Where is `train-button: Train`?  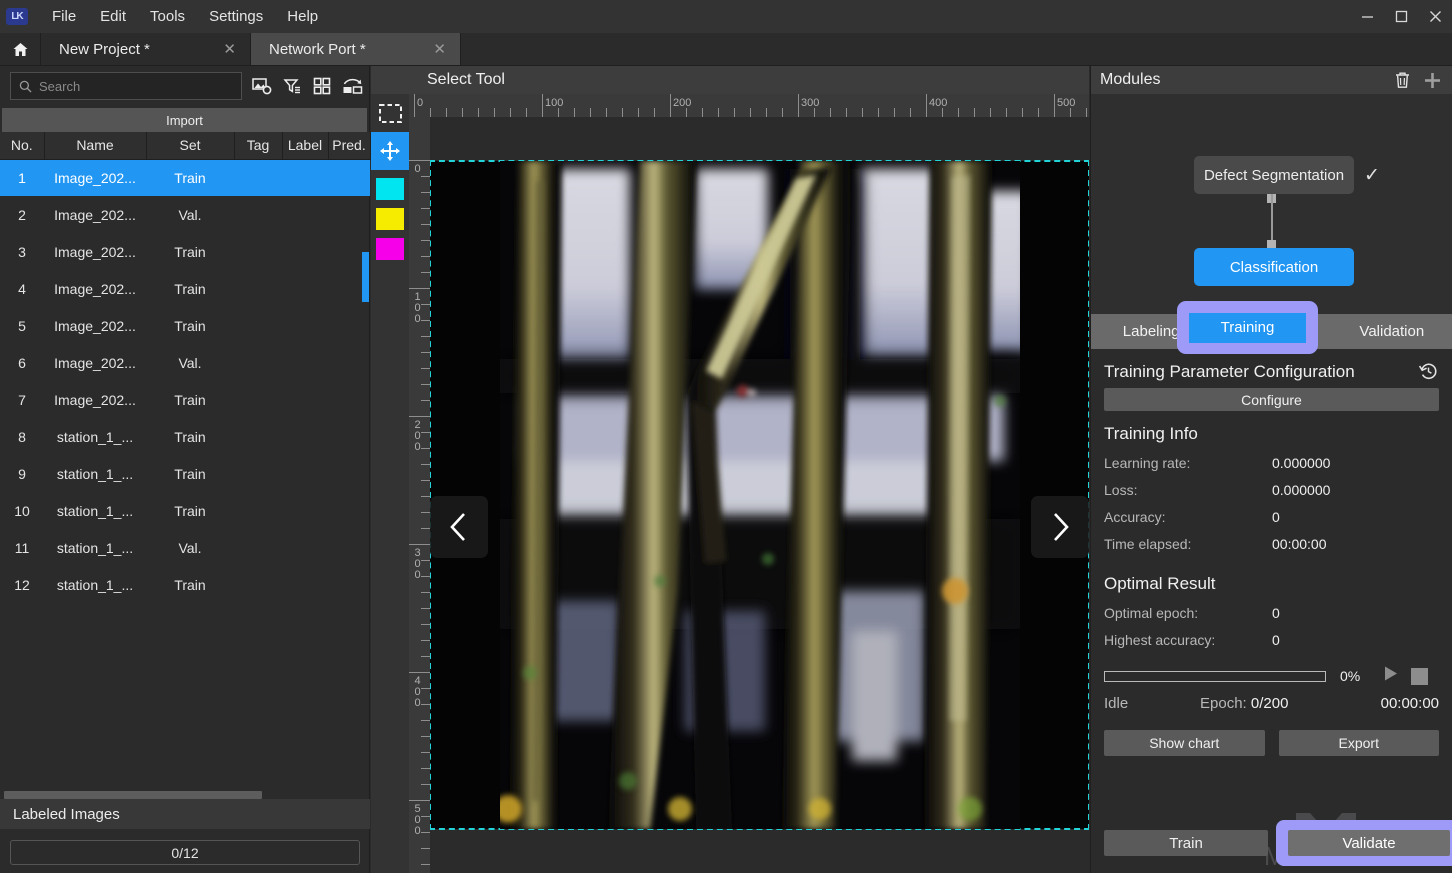 train-button: Train is located at coordinates (1186, 843).